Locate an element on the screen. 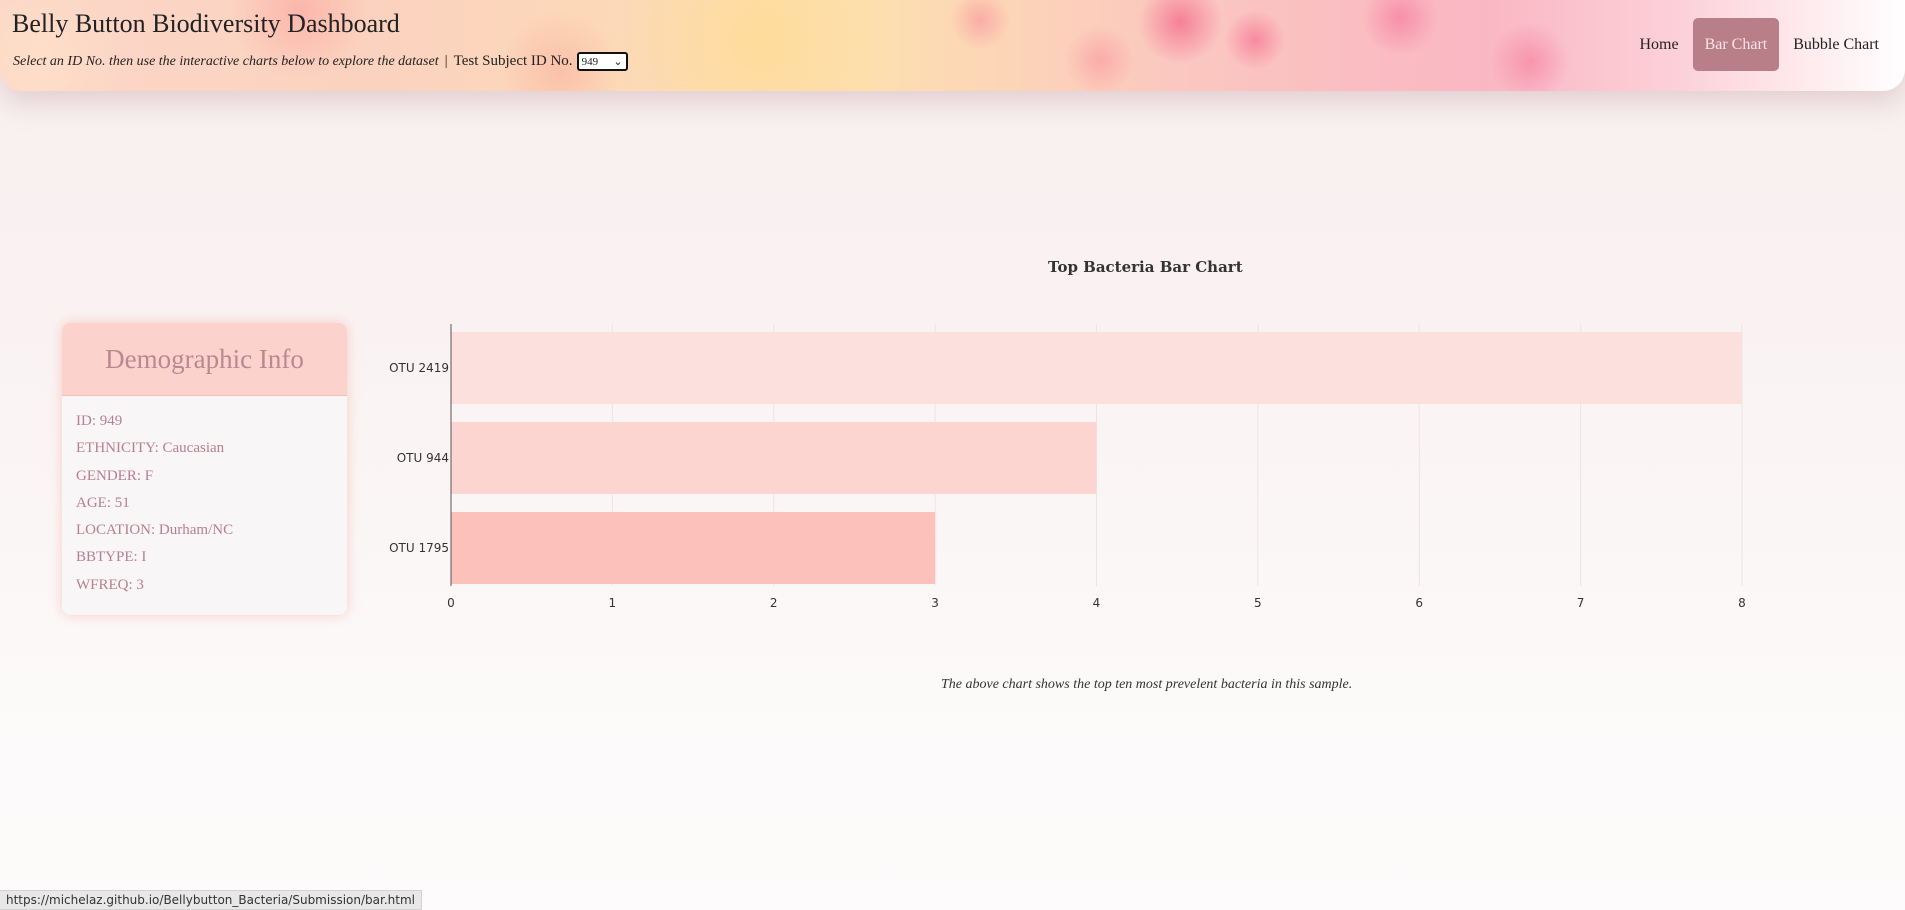  x-tick-label: 2 is located at coordinates (774, 603).